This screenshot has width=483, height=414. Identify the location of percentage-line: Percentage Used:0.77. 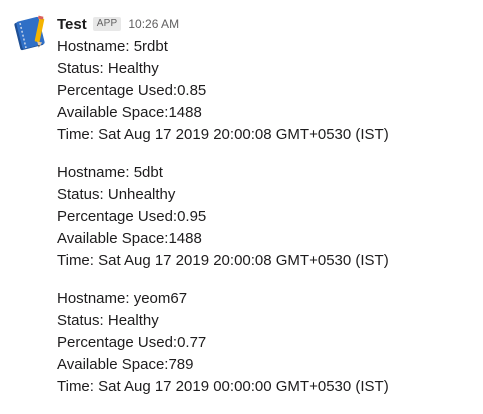
(132, 342).